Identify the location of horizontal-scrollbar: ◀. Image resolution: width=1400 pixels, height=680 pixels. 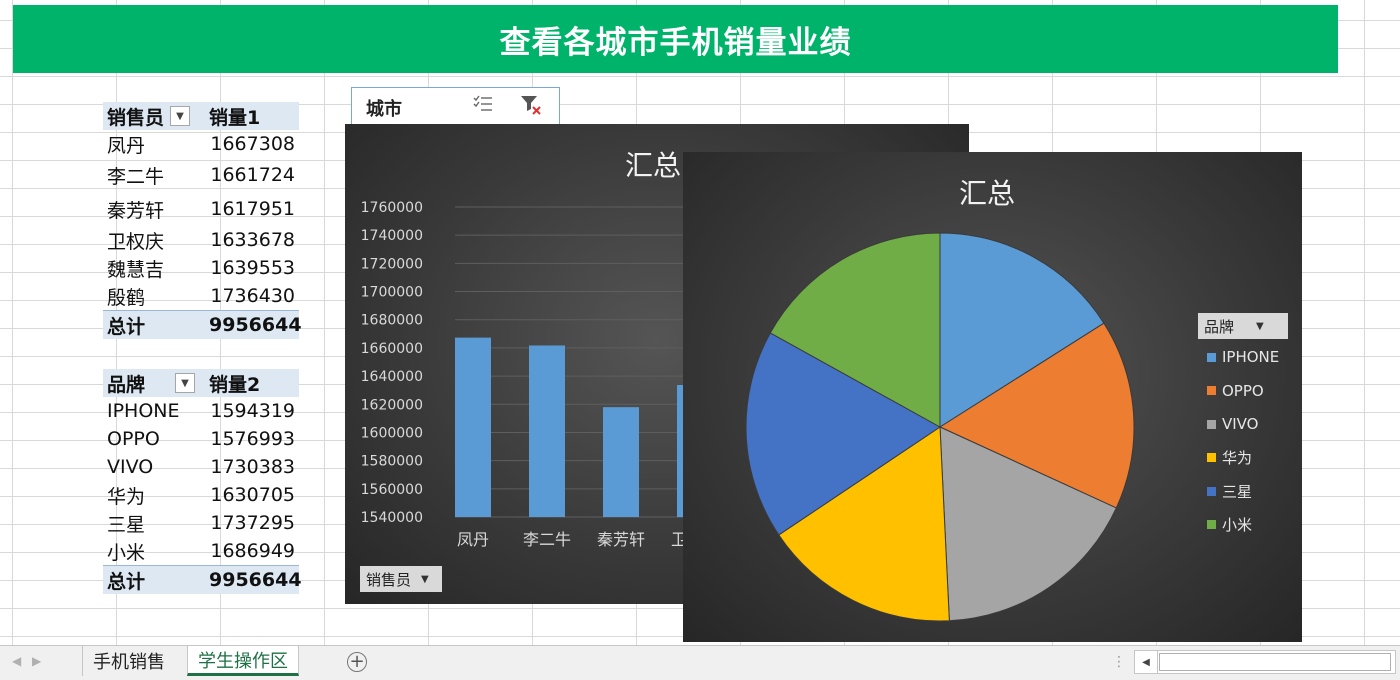
(1265, 662).